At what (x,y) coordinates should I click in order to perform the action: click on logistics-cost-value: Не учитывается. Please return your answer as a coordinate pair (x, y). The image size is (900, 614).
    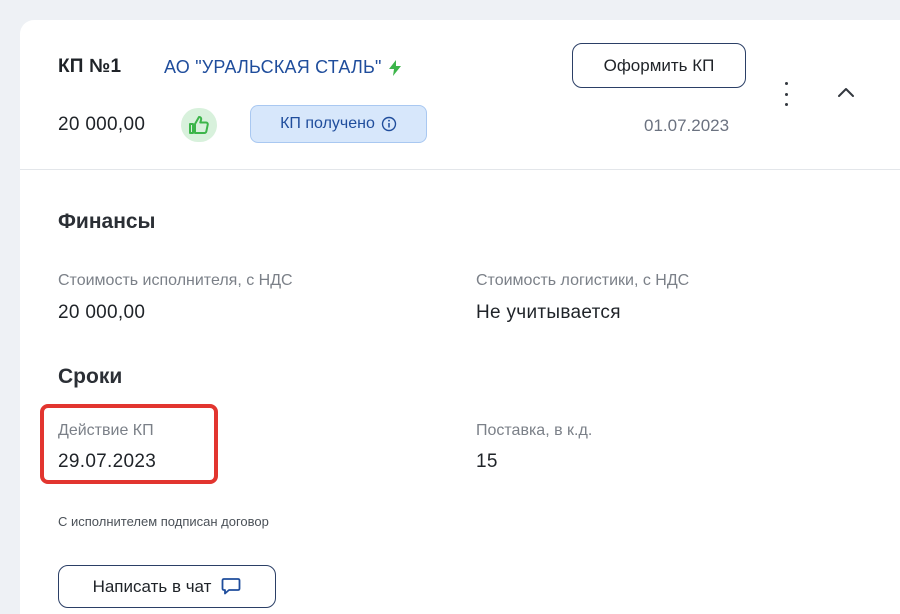
    Looking at the image, I should click on (548, 312).